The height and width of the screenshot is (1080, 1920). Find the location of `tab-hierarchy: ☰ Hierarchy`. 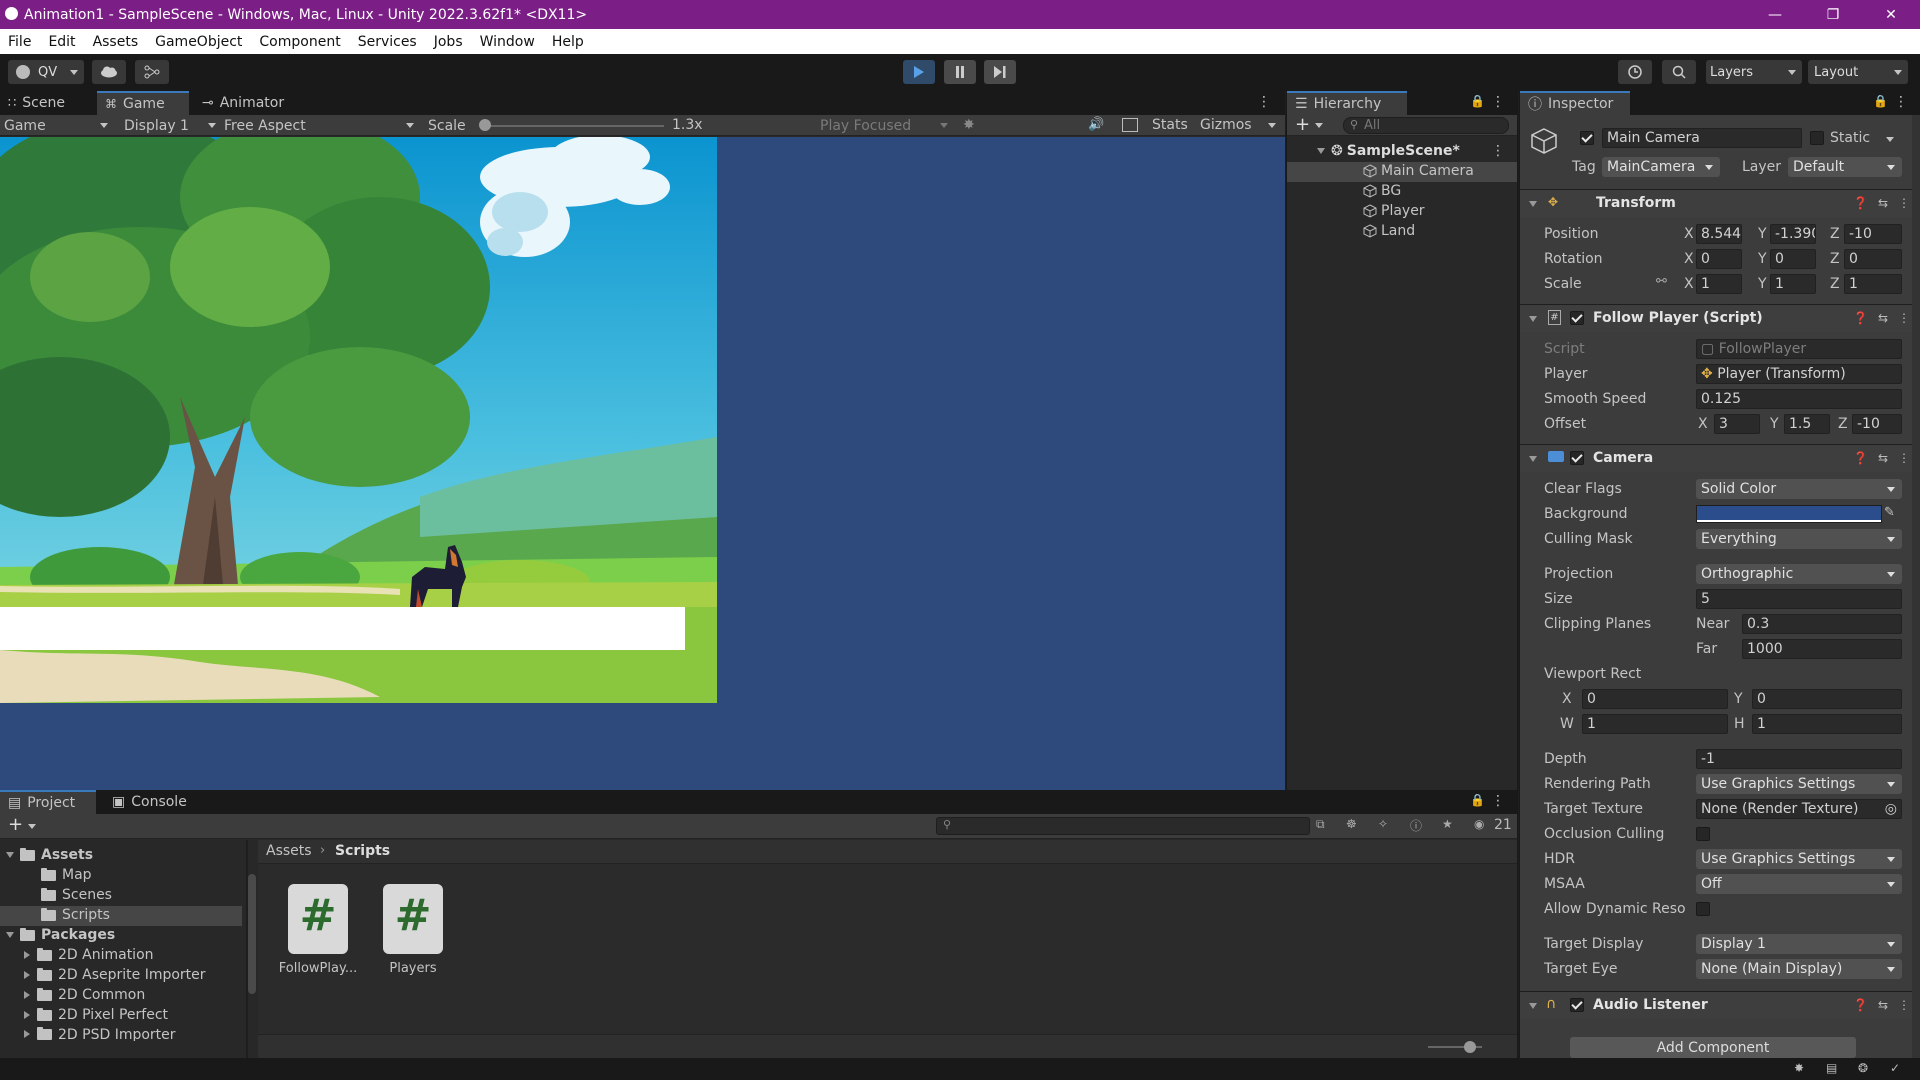

tab-hierarchy: ☰ Hierarchy is located at coordinates (1347, 103).